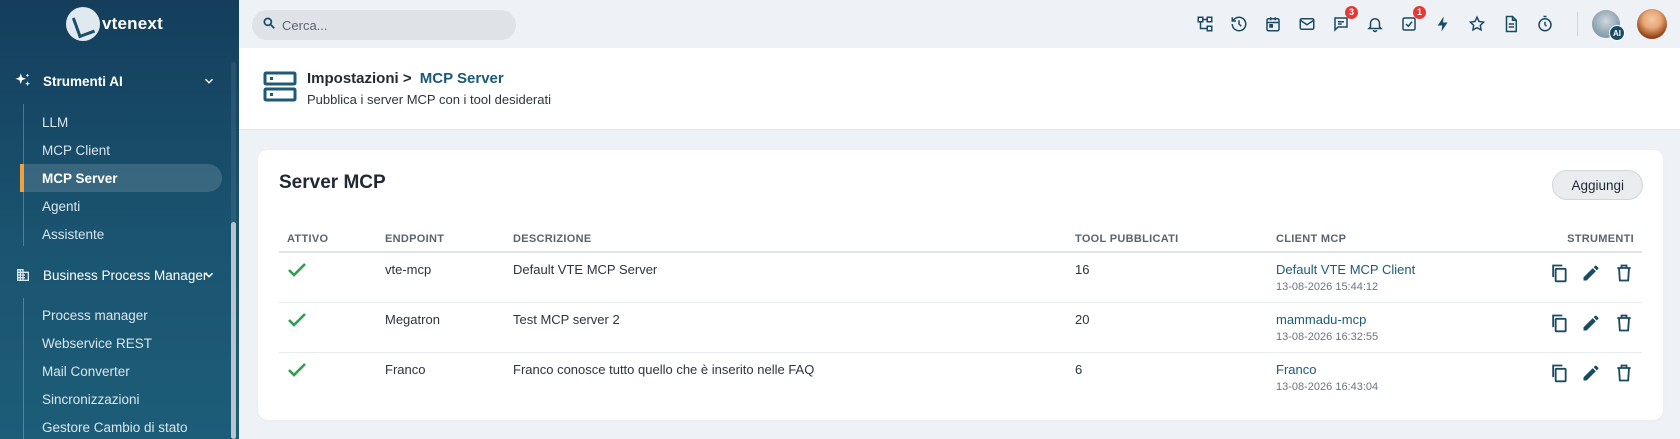 The image size is (1680, 439). I want to click on section-strumenti-ai: Strumenti AI, so click(116, 81).